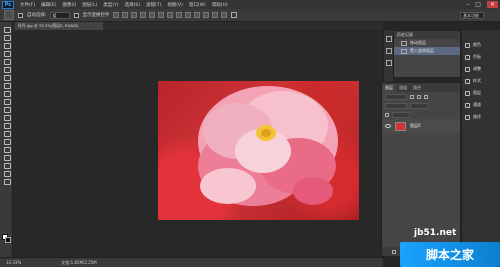 The width and height of the screenshot is (500, 267). What do you see at coordinates (7, 117) in the screenshot?
I see `gradient-tool-icon` at bounding box center [7, 117].